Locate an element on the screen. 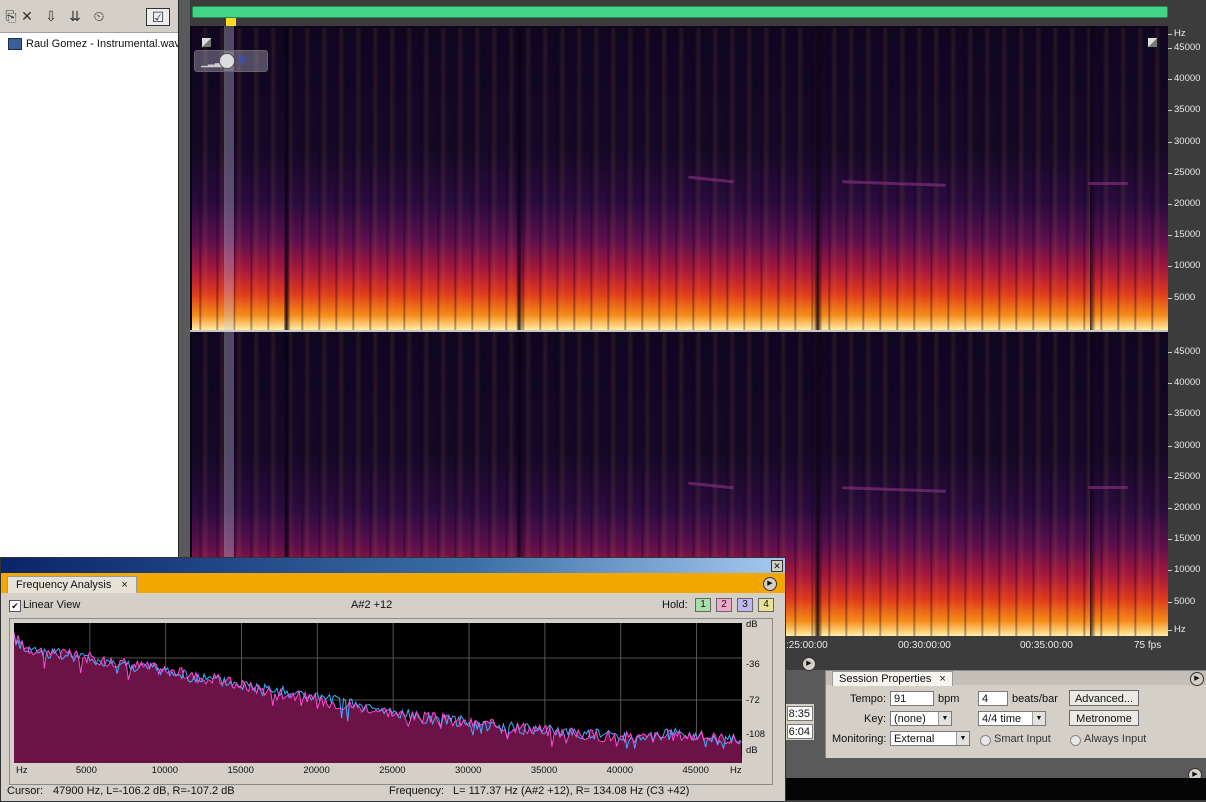 Image resolution: width=1206 pixels, height=802 pixels. monitoring-value: External is located at coordinates (914, 739).